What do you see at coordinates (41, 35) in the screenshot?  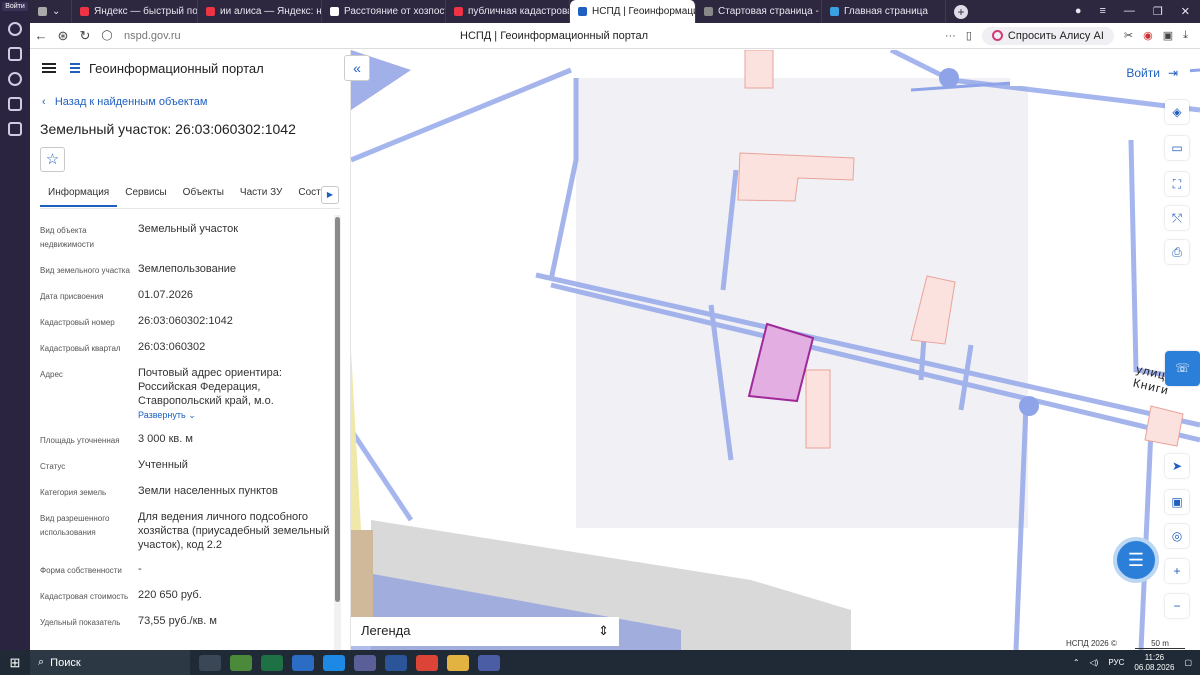 I see `back-icon: ←` at bounding box center [41, 35].